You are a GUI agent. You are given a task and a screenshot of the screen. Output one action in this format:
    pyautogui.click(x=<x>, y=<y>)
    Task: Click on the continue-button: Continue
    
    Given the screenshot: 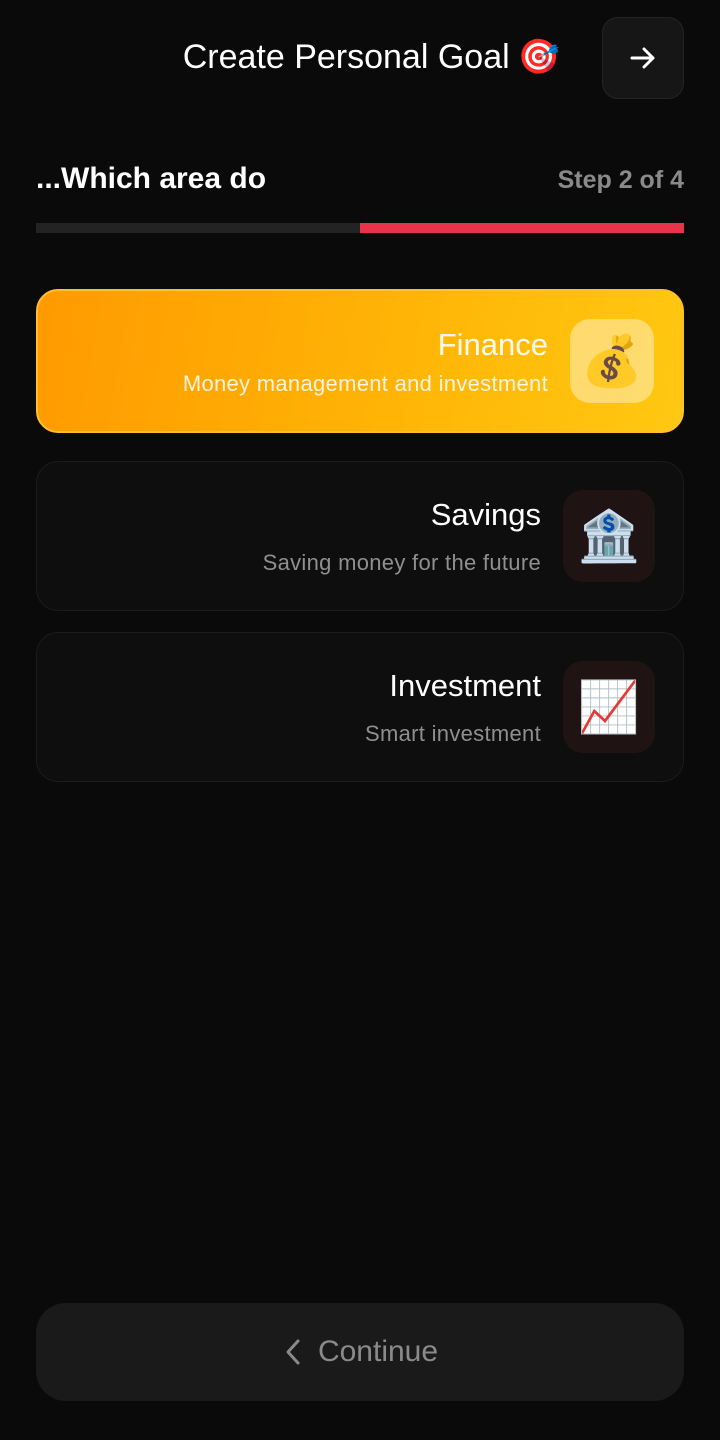 What is the action you would take?
    pyautogui.click(x=360, y=1352)
    